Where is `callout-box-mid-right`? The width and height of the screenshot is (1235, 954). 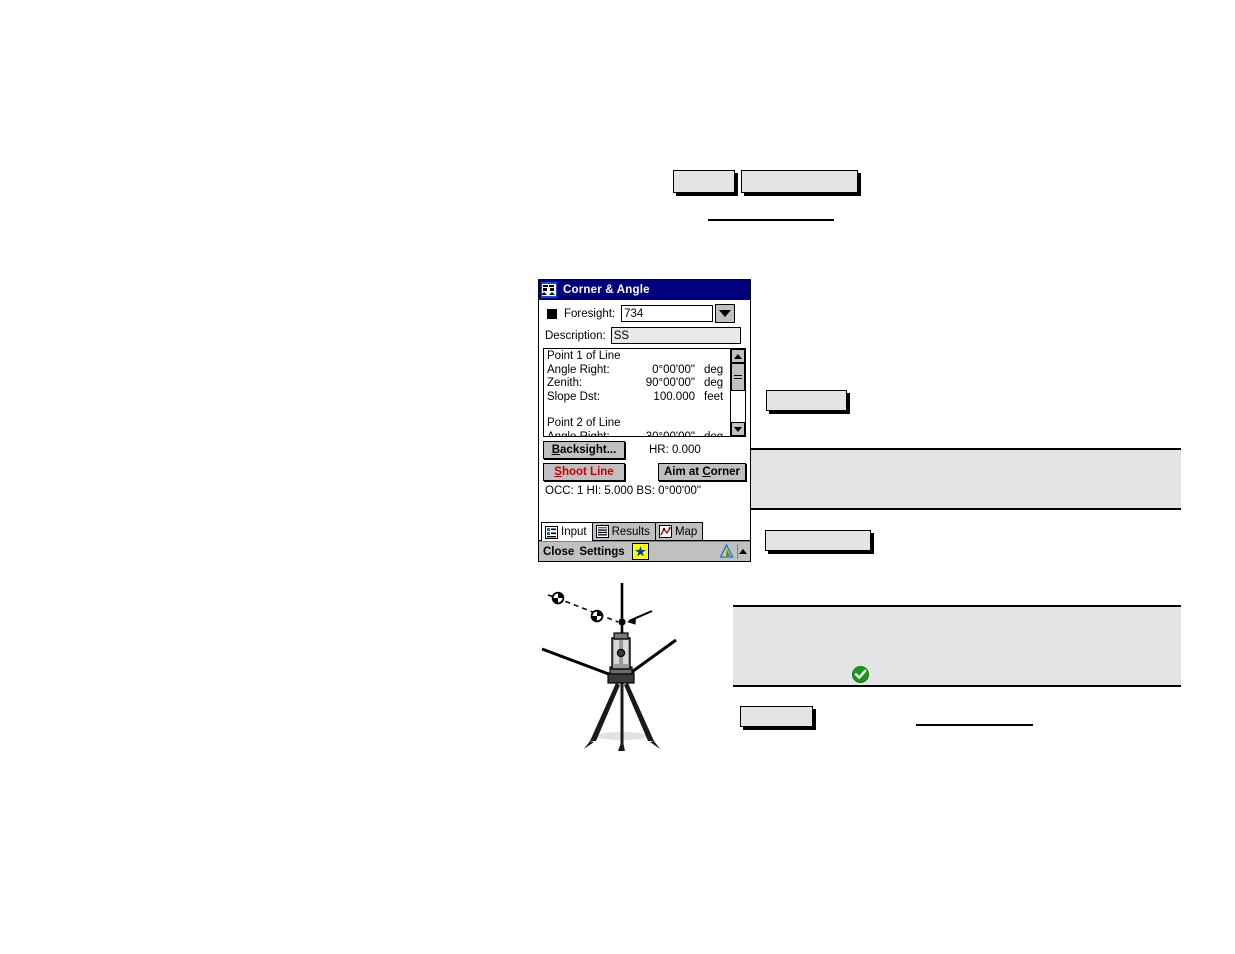
callout-box-mid-right is located at coordinates (806, 400).